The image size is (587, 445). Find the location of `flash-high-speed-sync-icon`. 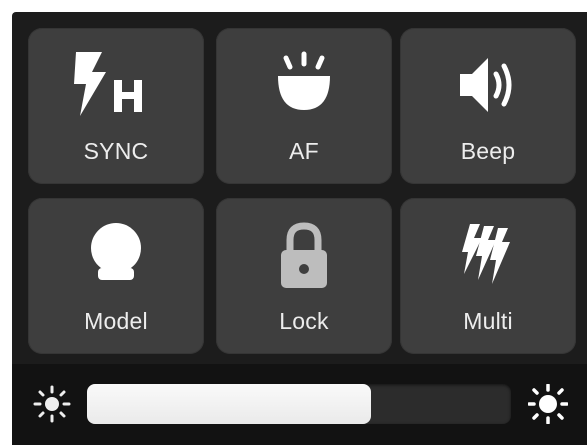

flash-high-speed-sync-icon is located at coordinates (116, 85).